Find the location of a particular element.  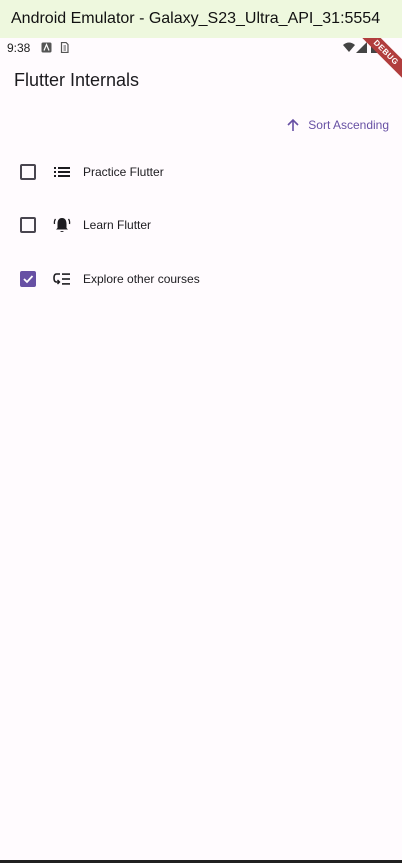

list-item: Practice Flutter is located at coordinates (201, 172).